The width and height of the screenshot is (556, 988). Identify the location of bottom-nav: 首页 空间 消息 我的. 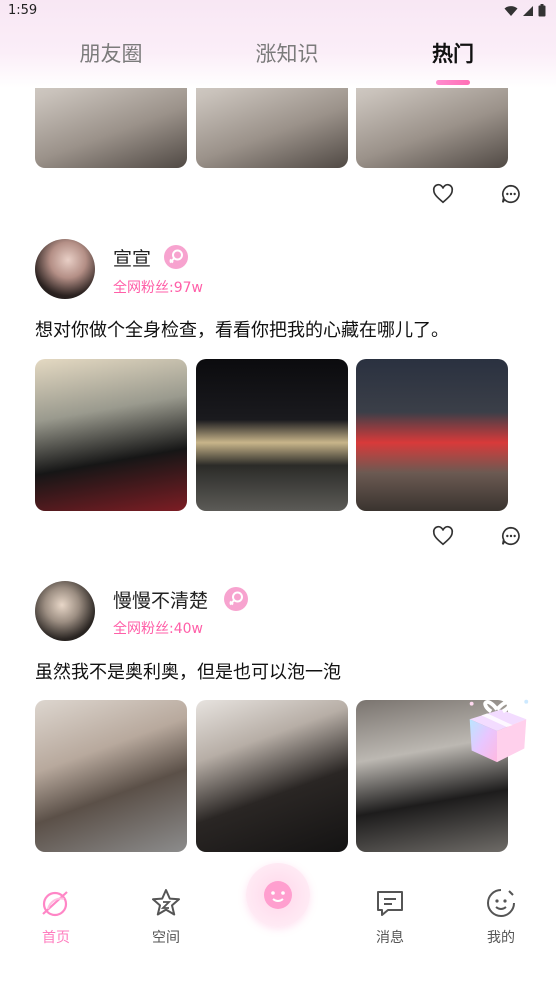
(278, 925).